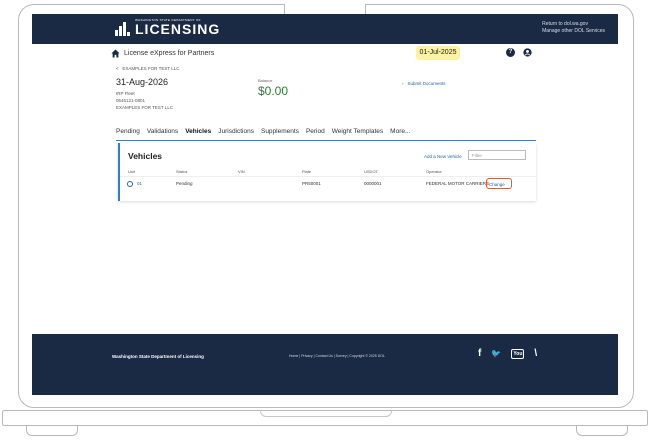 This screenshot has height=442, width=650. Describe the element at coordinates (497, 155) in the screenshot. I see `filter-input: Filter` at that location.